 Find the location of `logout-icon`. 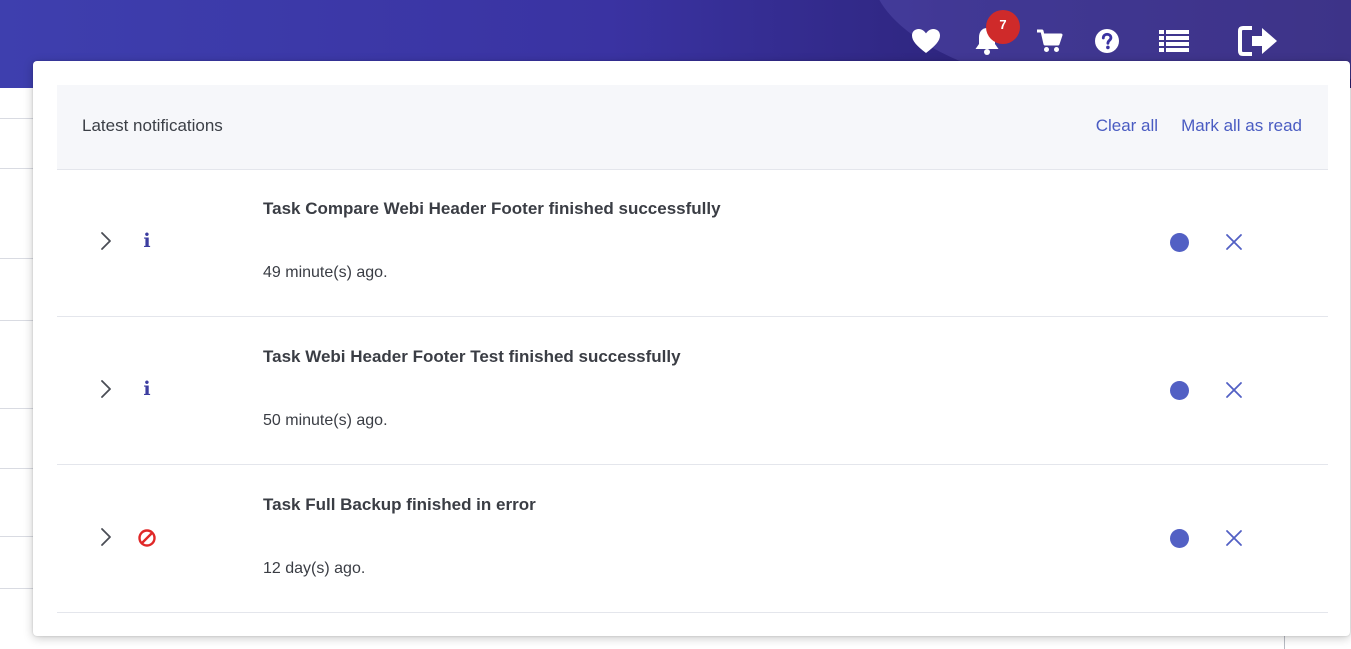

logout-icon is located at coordinates (1259, 41).